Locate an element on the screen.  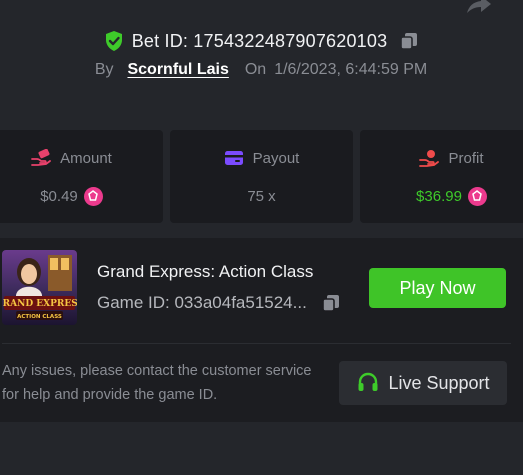
profit-hand-icon is located at coordinates (429, 158).